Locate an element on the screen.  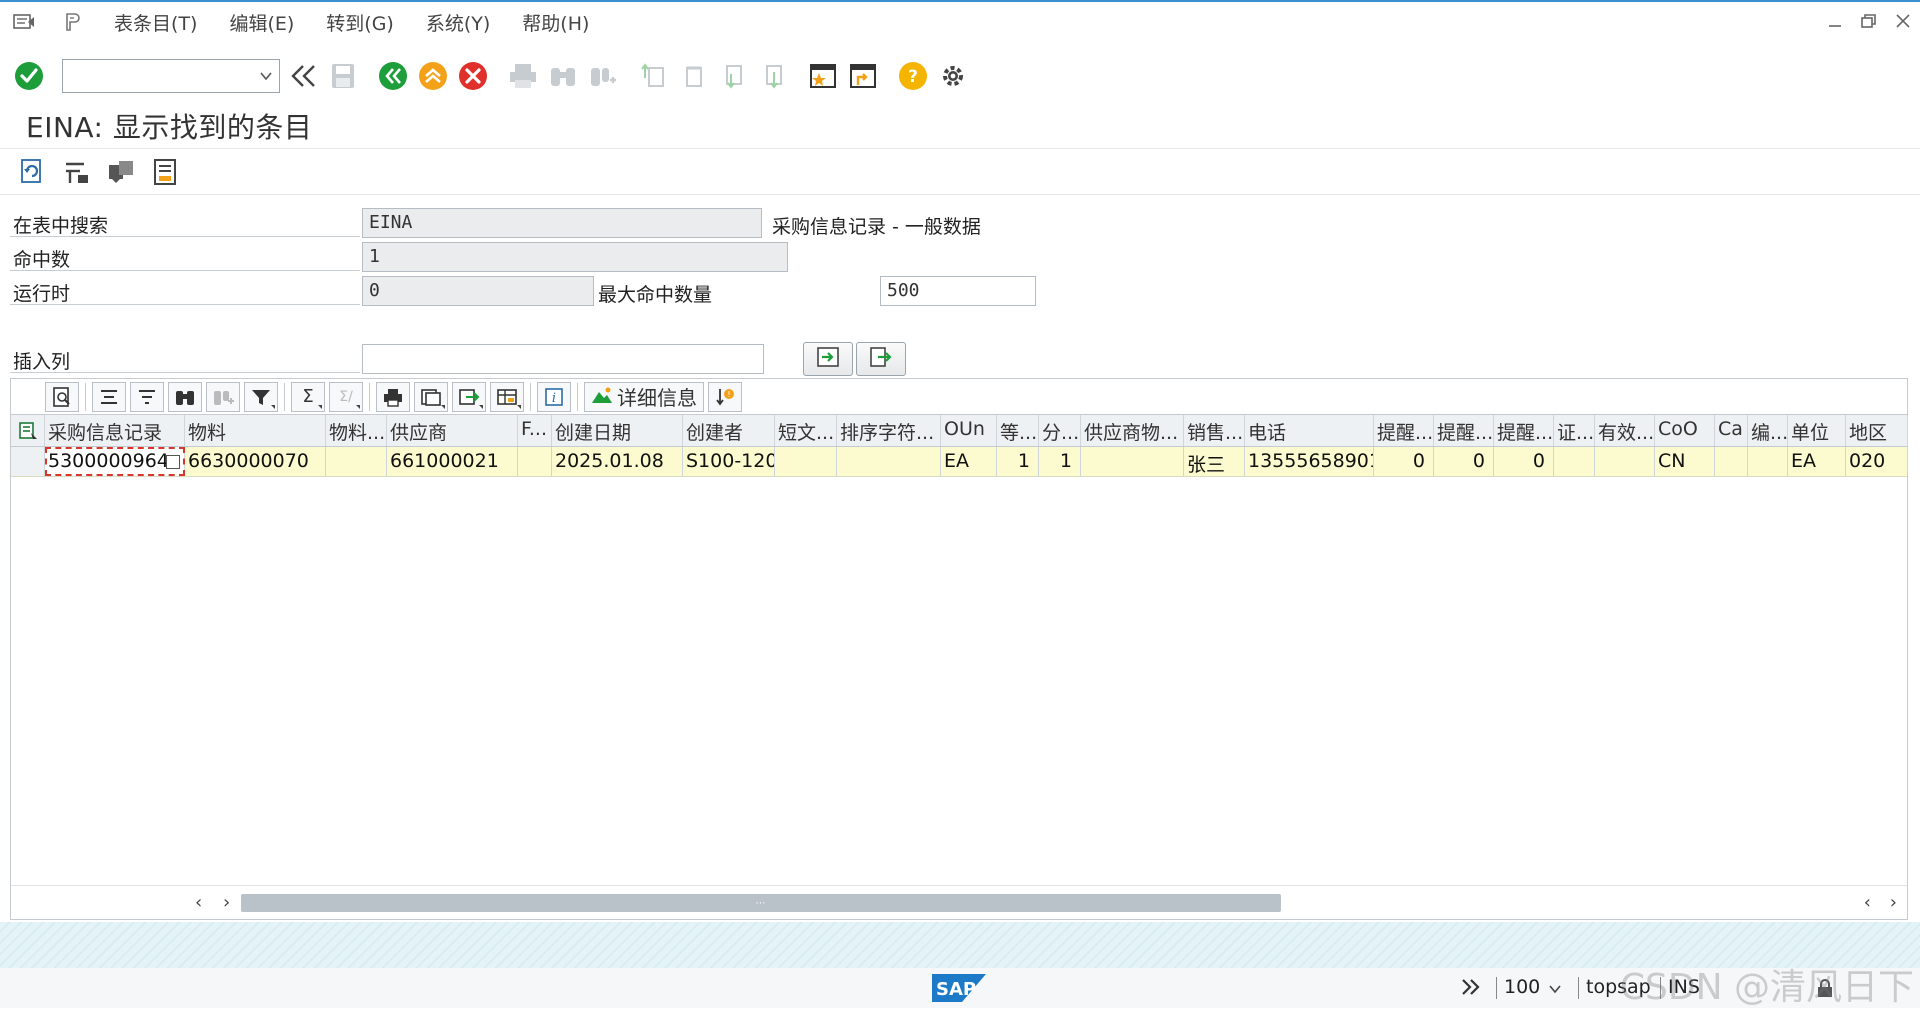
cell-number is located at coordinates (1768, 461).